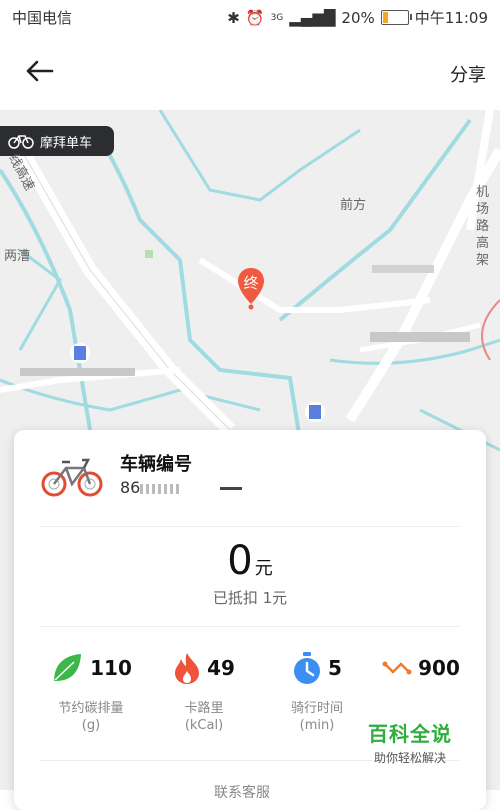 Image resolution: width=500 pixels, height=810 pixels. I want to click on carrier-name: 中国电信, so click(42, 18).